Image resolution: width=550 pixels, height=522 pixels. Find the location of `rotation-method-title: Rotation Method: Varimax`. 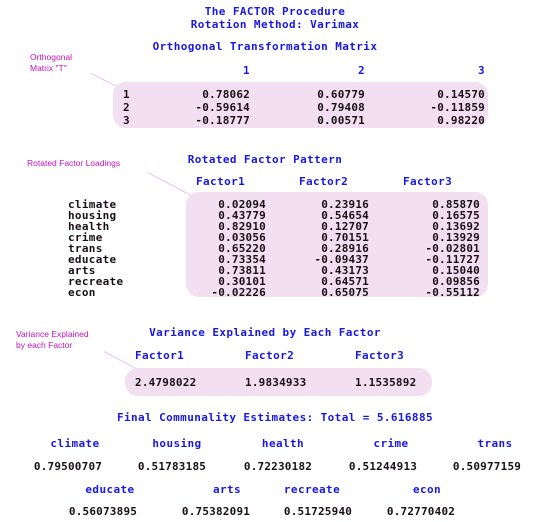

rotation-method-title: Rotation Method: Varimax is located at coordinates (275, 24).